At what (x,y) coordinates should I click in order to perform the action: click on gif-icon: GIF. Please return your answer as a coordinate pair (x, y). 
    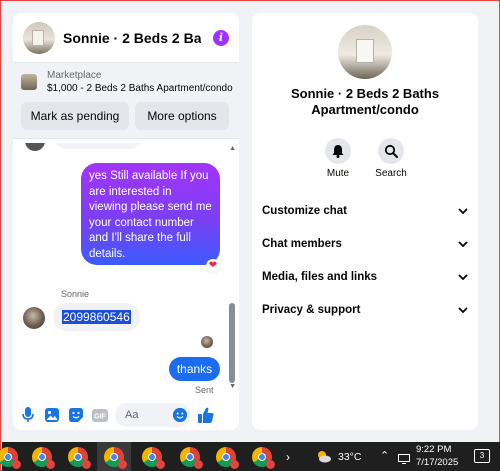
    Looking at the image, I should click on (100, 415).